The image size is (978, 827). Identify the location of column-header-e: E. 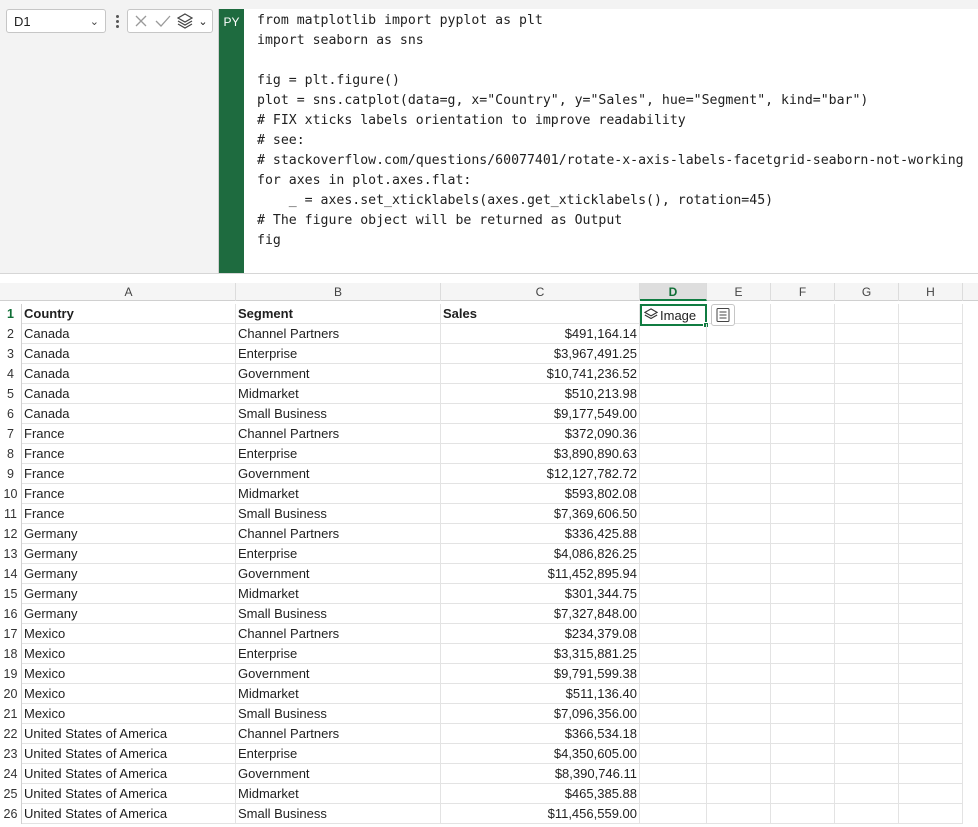
(739, 292).